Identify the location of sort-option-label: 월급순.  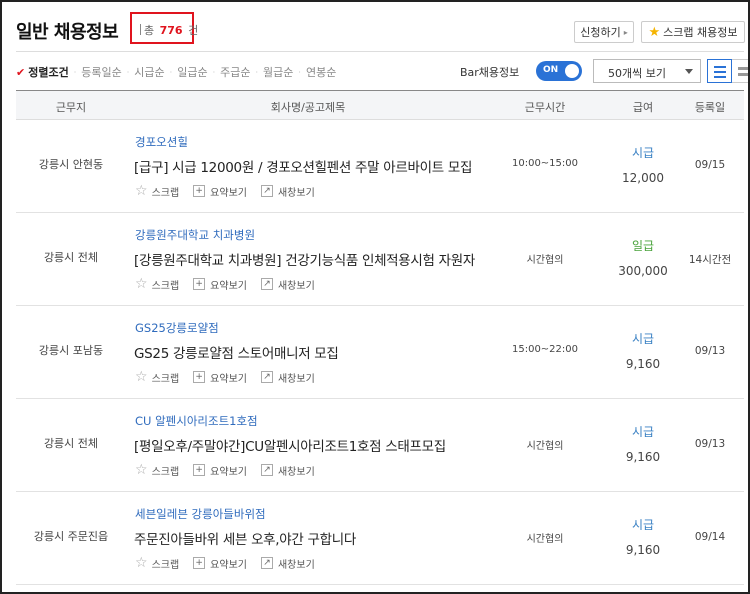
(278, 72).